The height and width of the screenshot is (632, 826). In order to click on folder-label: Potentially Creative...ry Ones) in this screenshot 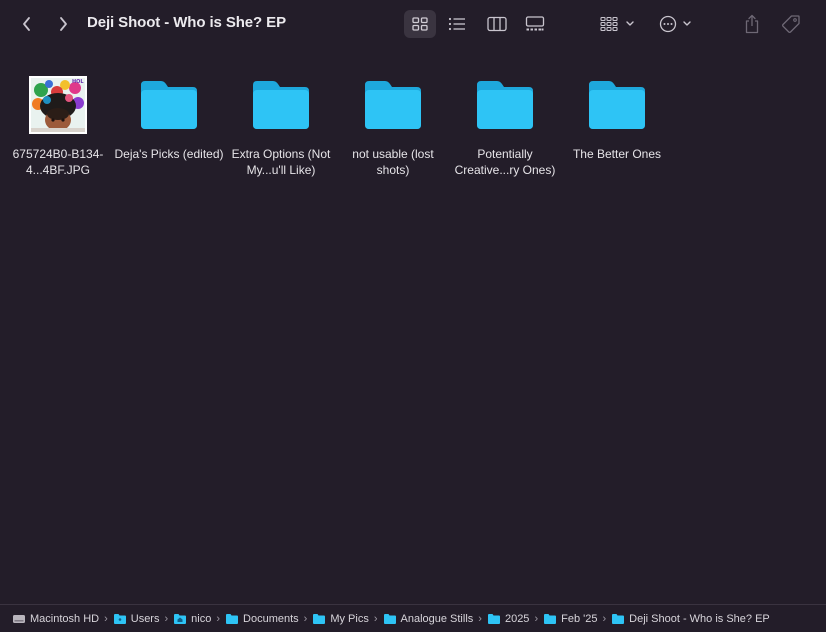, I will do `click(505, 162)`.